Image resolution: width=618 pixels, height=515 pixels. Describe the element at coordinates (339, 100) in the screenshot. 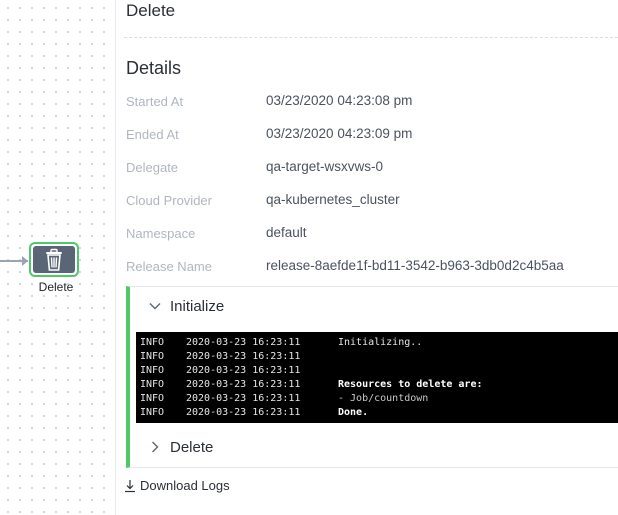

I see `detail-value: 03/23/2020 04:23:08 pm` at that location.